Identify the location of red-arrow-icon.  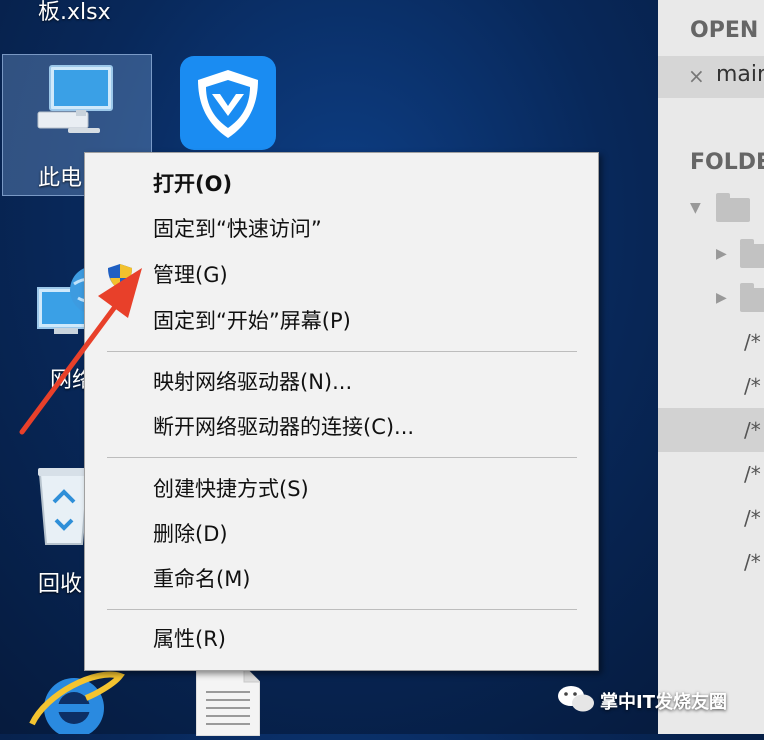
(80, 351).